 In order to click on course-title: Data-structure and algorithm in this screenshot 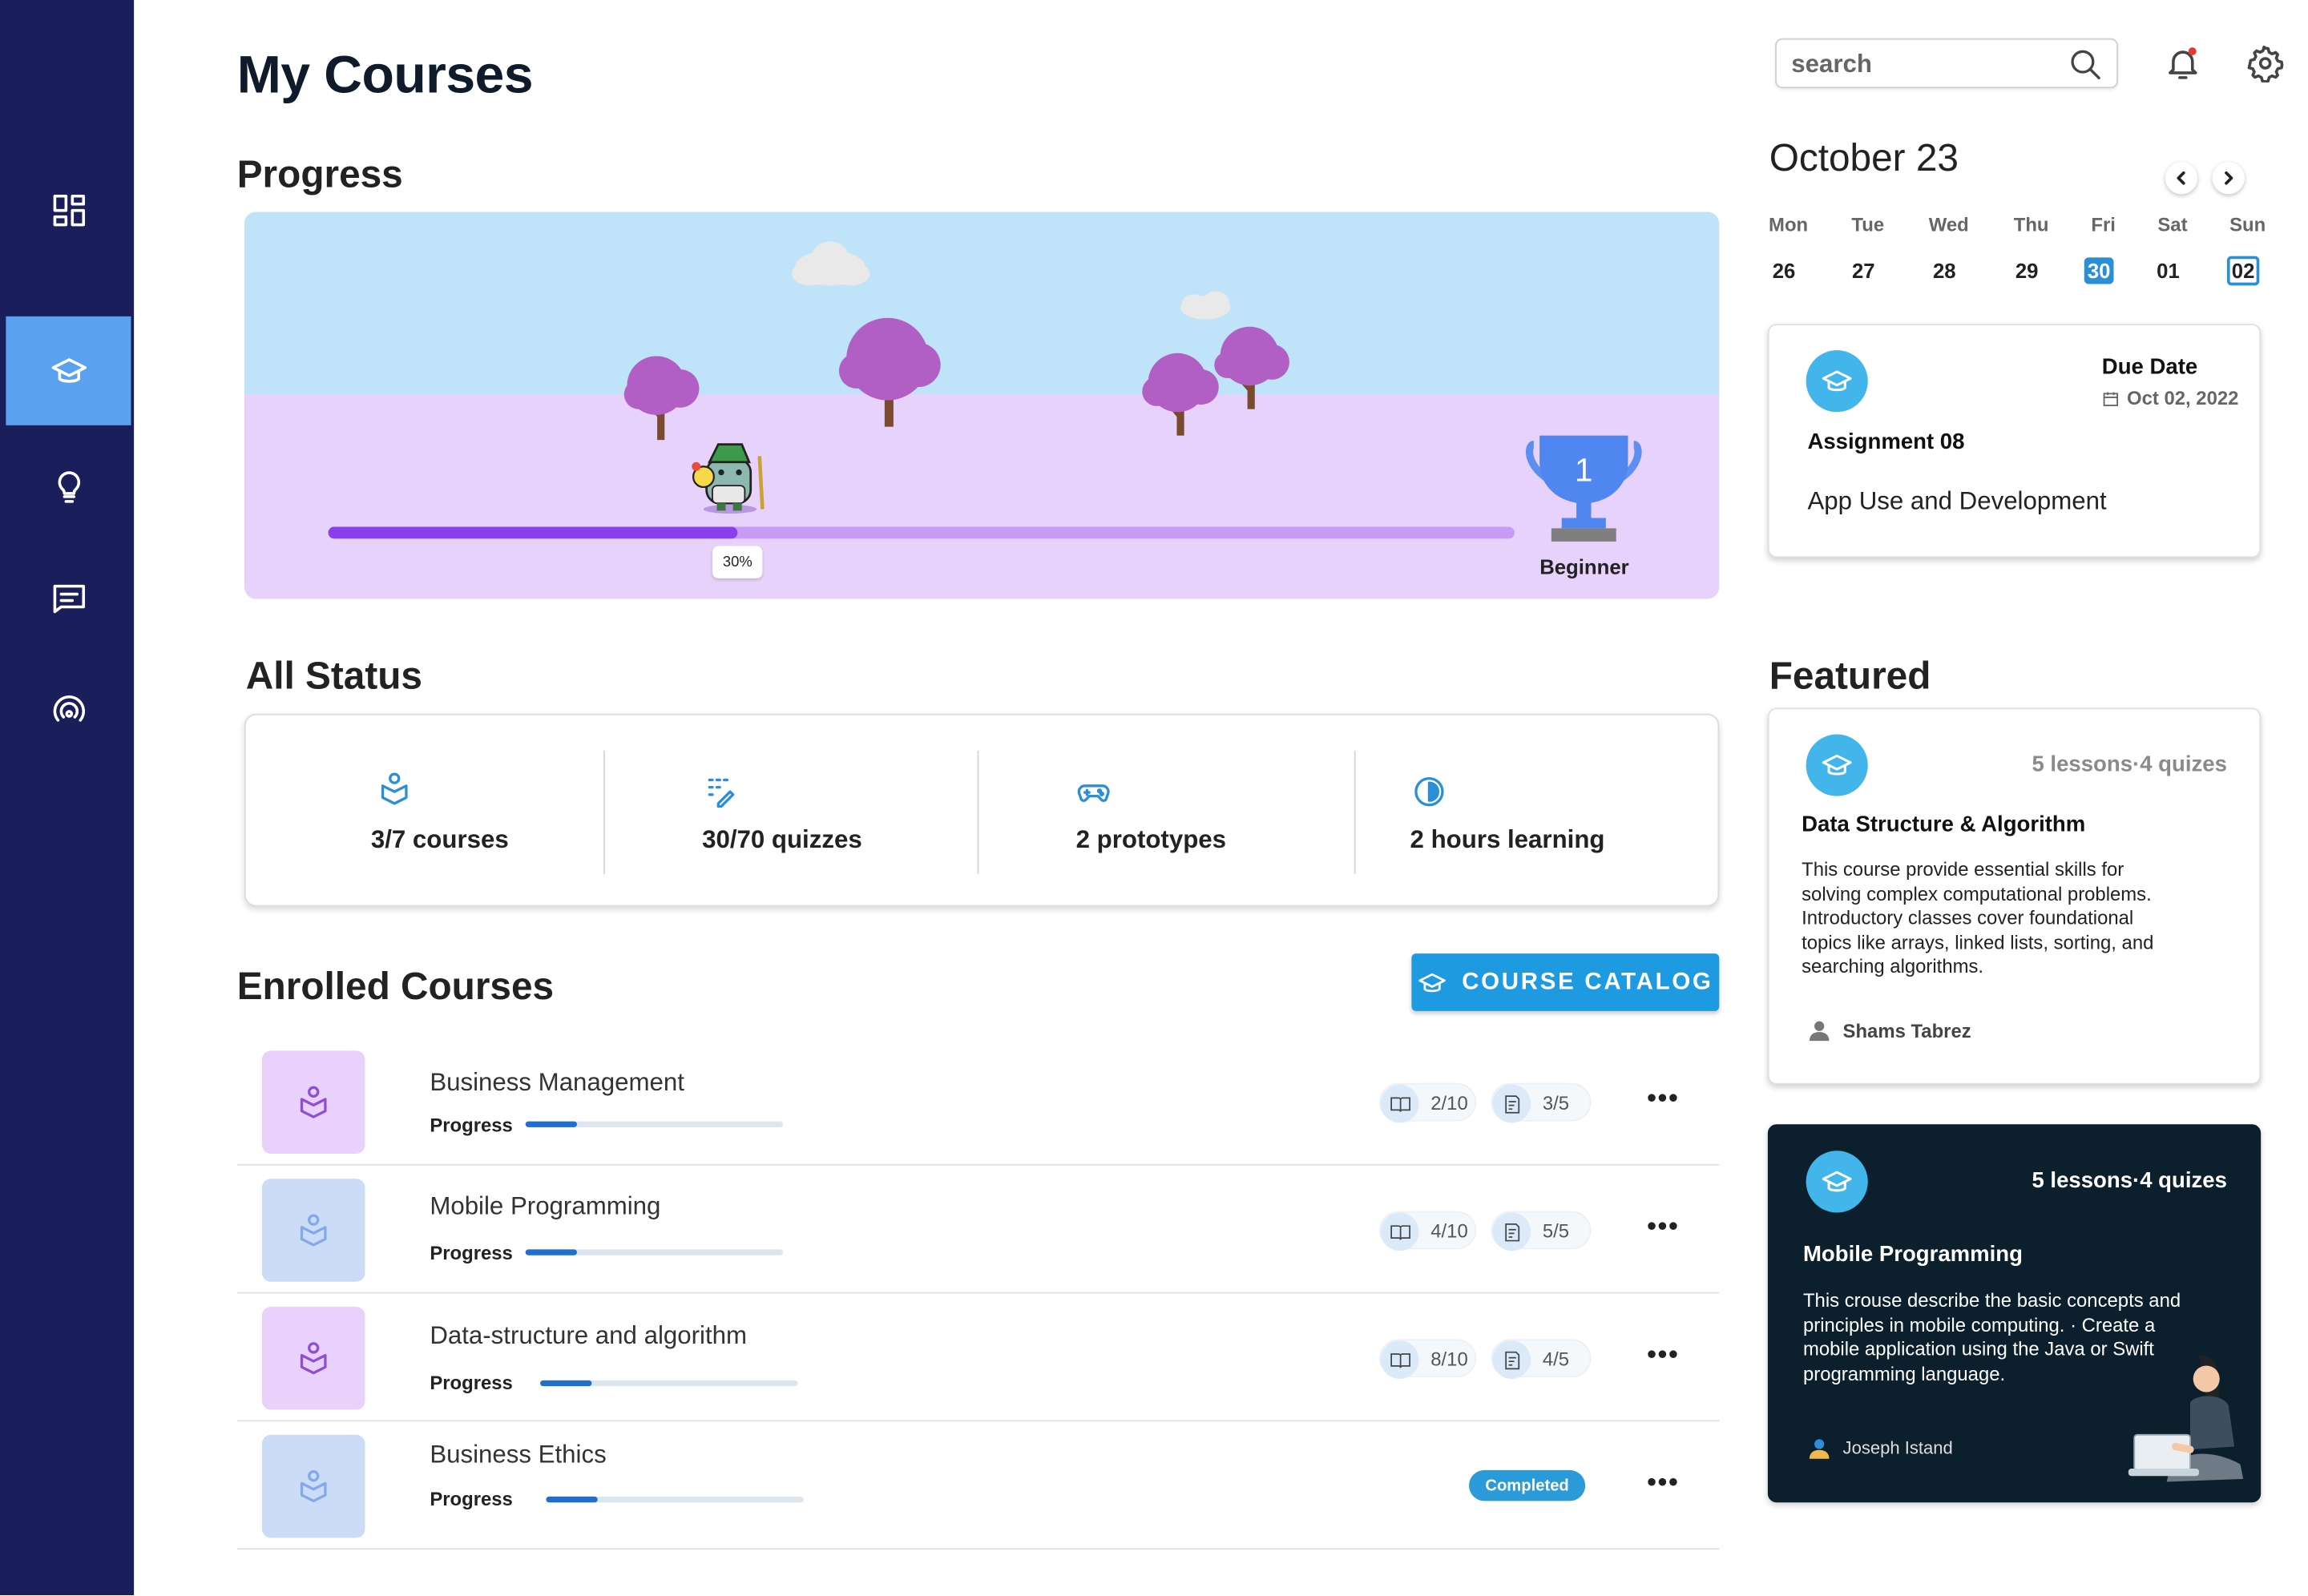, I will do `click(588, 1336)`.